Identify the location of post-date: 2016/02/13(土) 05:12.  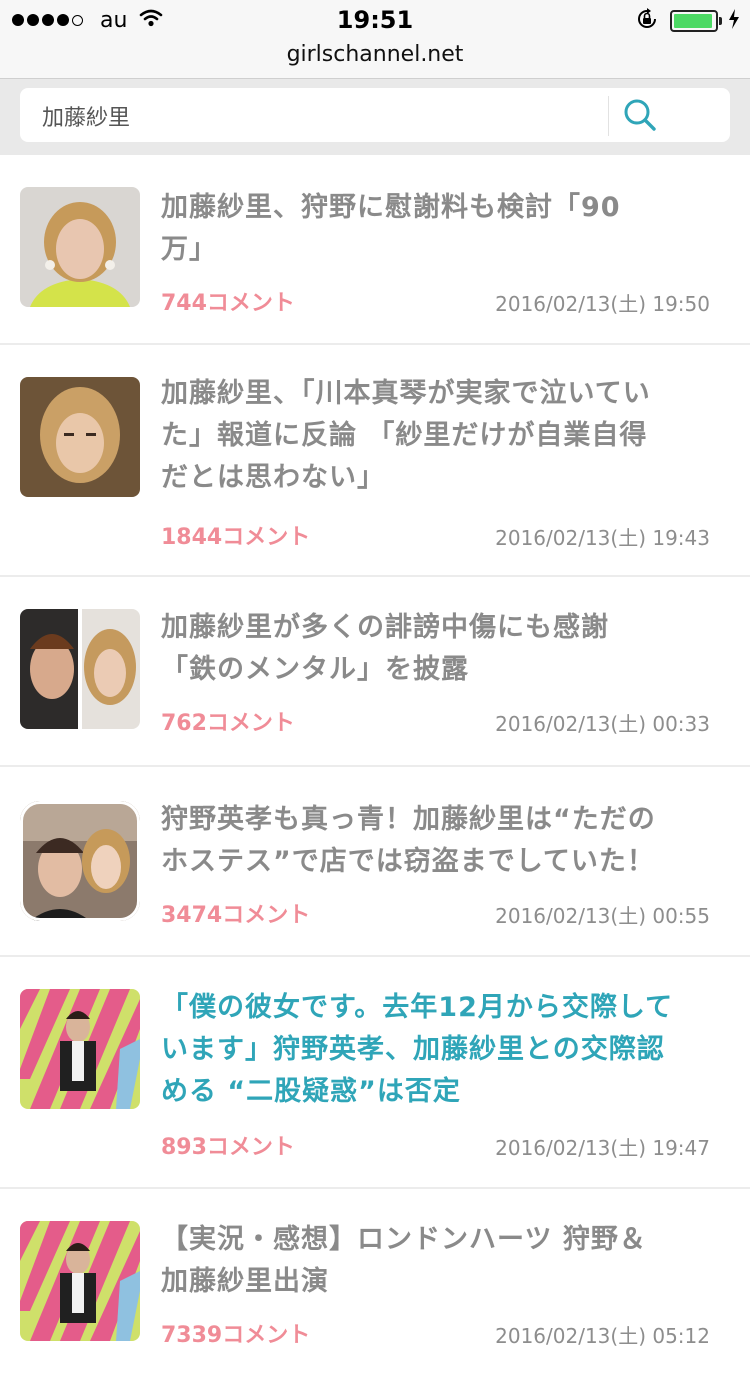
(602, 1336).